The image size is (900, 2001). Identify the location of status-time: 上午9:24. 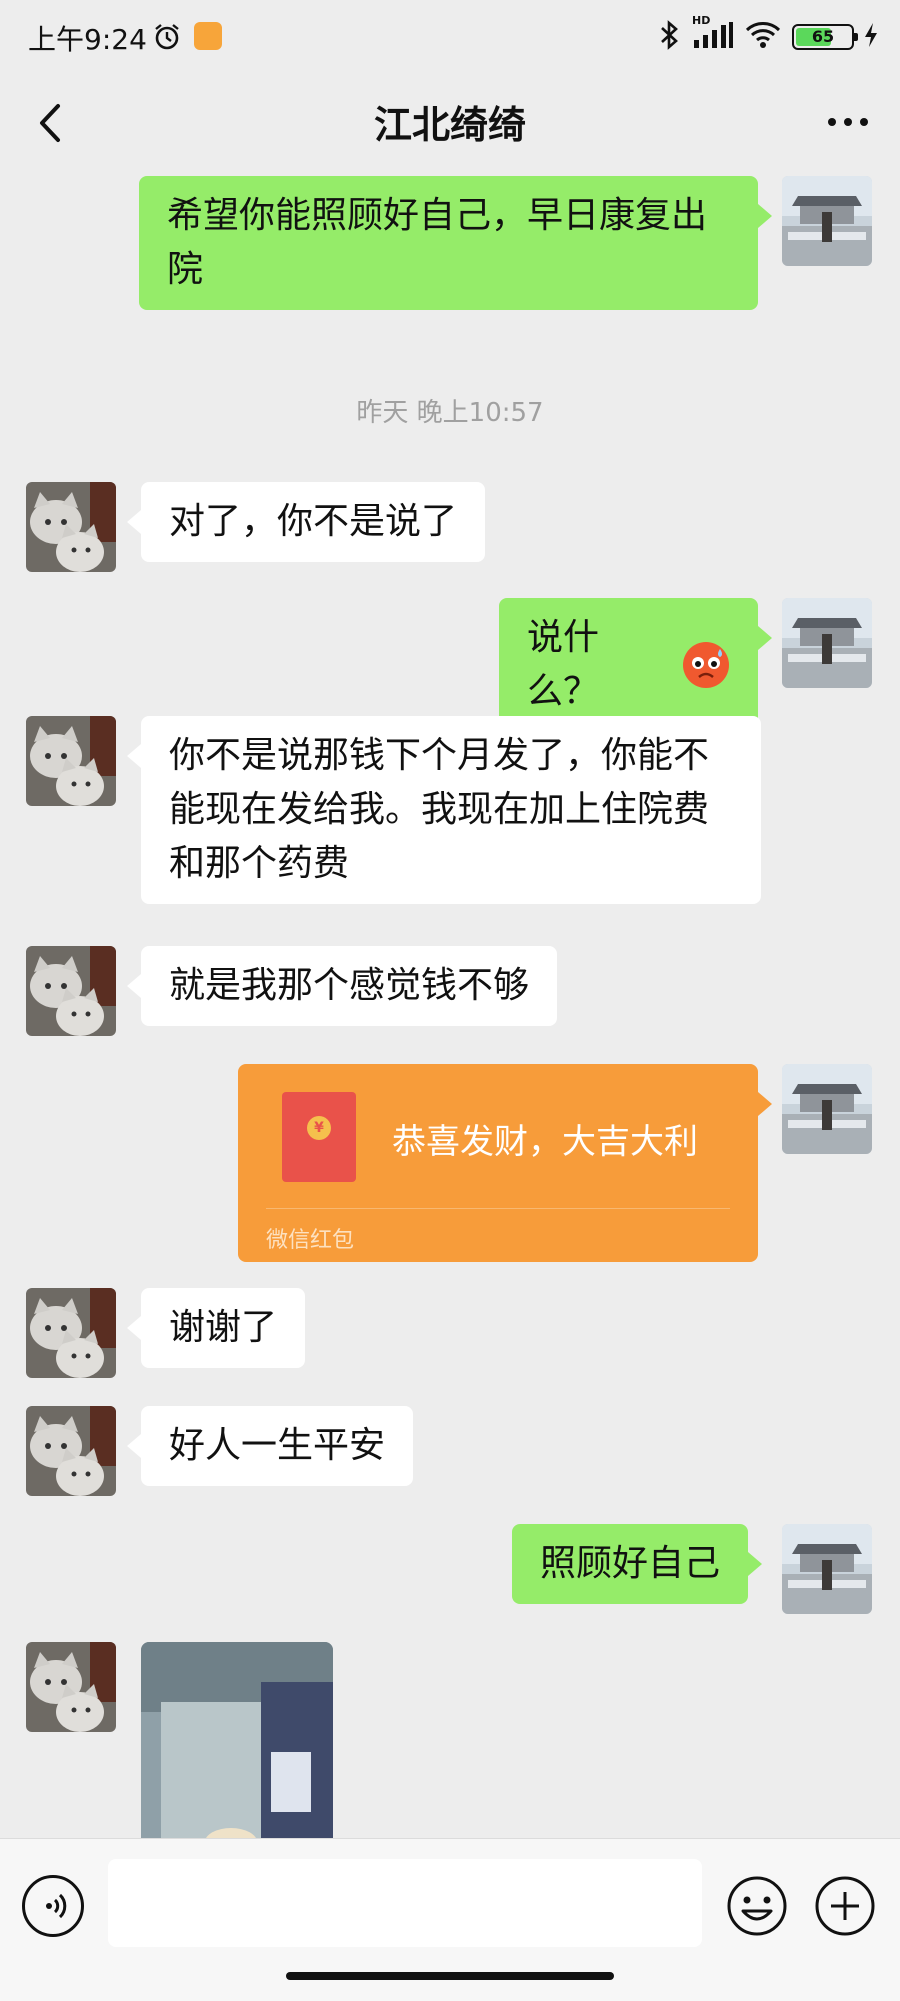
(87, 39).